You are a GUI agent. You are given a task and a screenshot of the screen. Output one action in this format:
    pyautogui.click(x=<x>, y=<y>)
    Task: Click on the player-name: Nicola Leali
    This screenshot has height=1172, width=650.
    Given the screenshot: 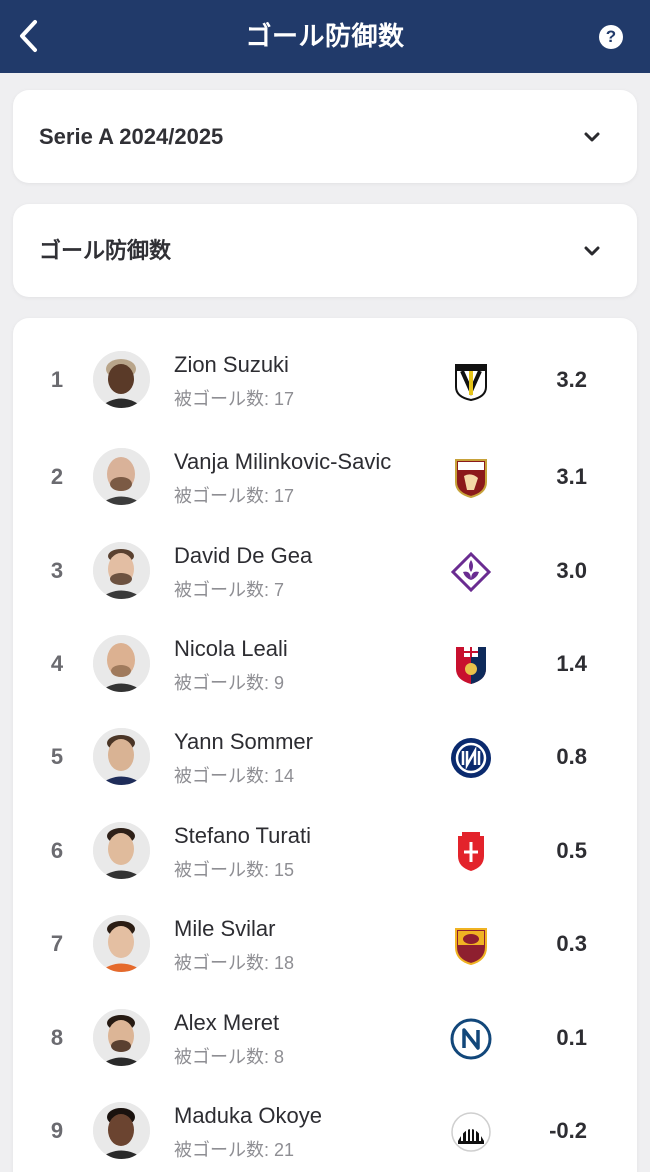 What is the action you would take?
    pyautogui.click(x=231, y=648)
    